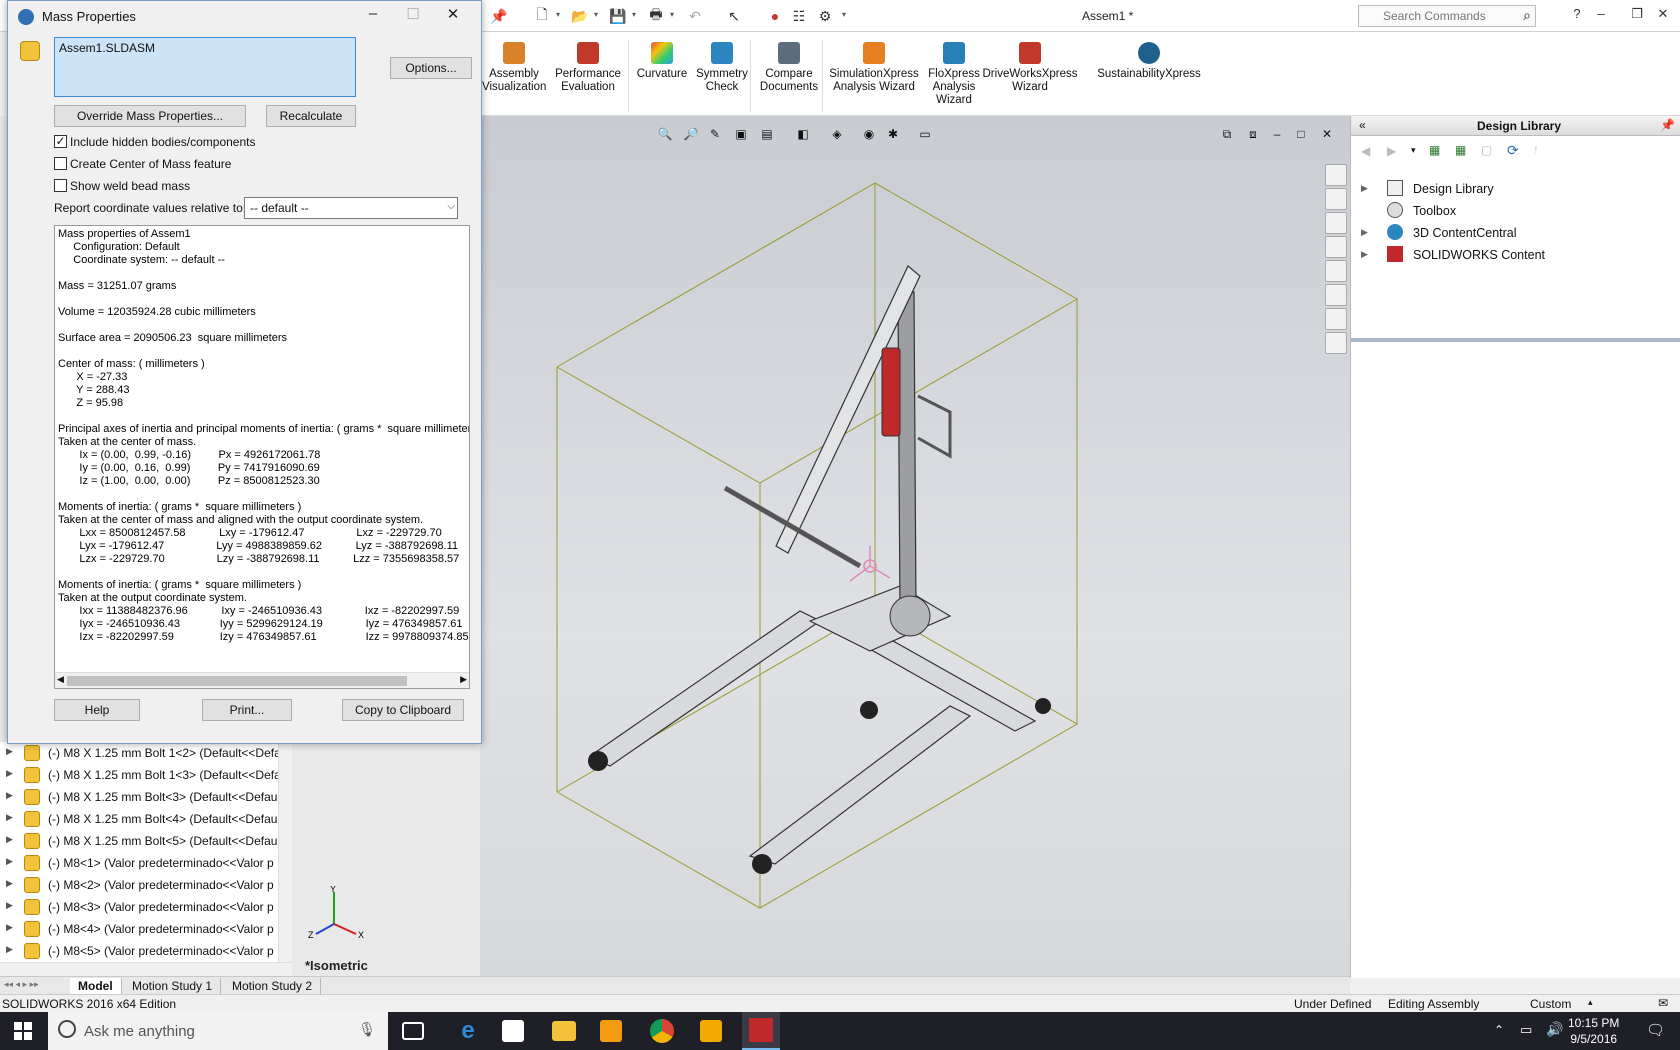 The image size is (1680, 1050). What do you see at coordinates (237, 681) in the screenshot?
I see `scrollbar-thumb` at bounding box center [237, 681].